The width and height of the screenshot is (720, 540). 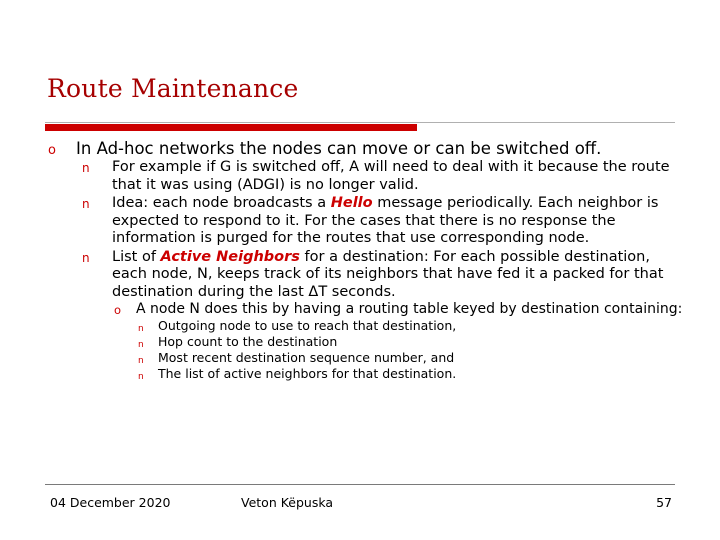 What do you see at coordinates (287, 502) in the screenshot?
I see `footer-author: Veton Këpuska` at bounding box center [287, 502].